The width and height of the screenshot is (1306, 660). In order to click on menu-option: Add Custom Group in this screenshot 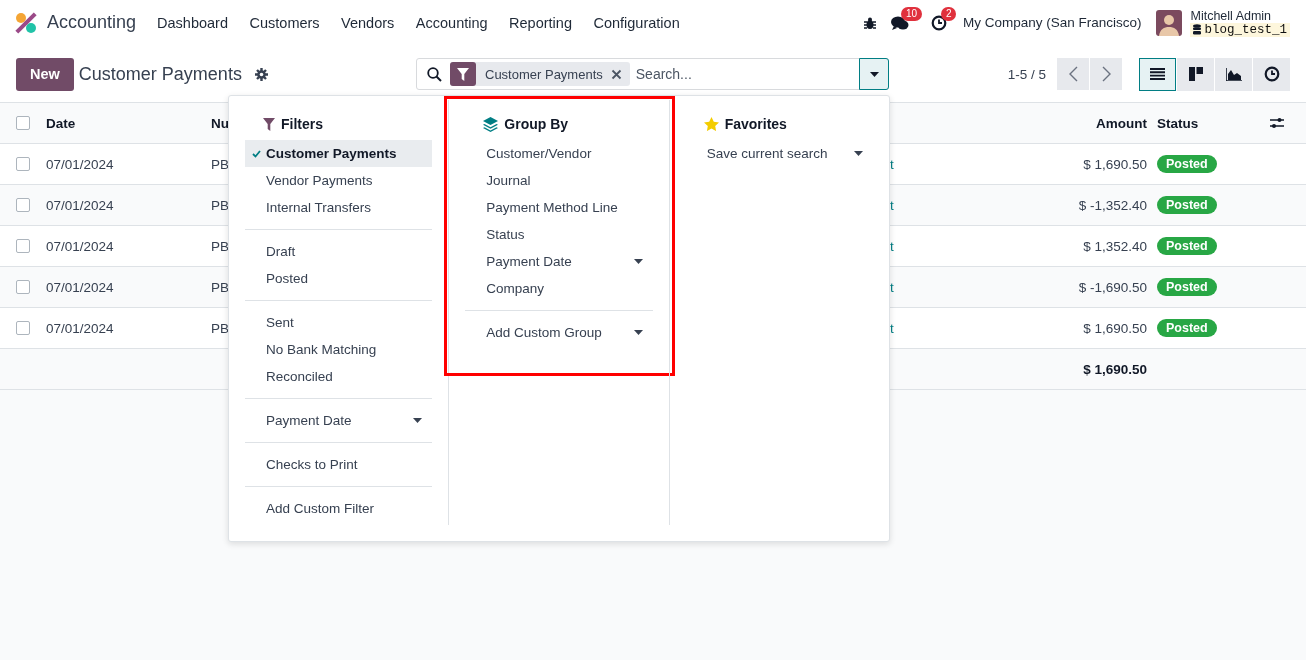, I will do `click(559, 332)`.